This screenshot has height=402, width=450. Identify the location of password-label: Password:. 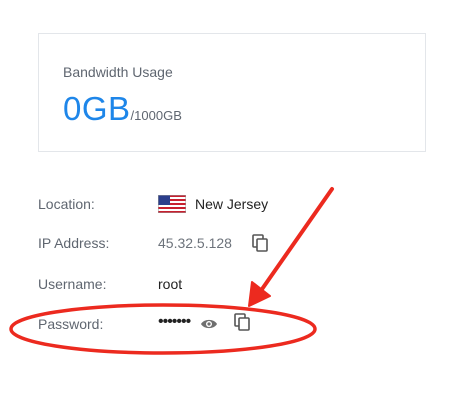
(71, 324).